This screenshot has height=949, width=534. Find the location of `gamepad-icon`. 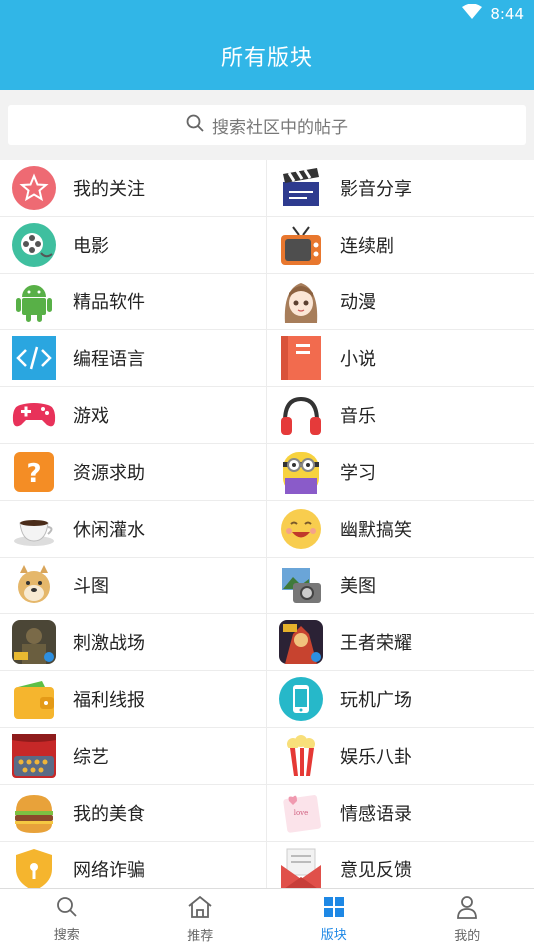

gamepad-icon is located at coordinates (34, 415).